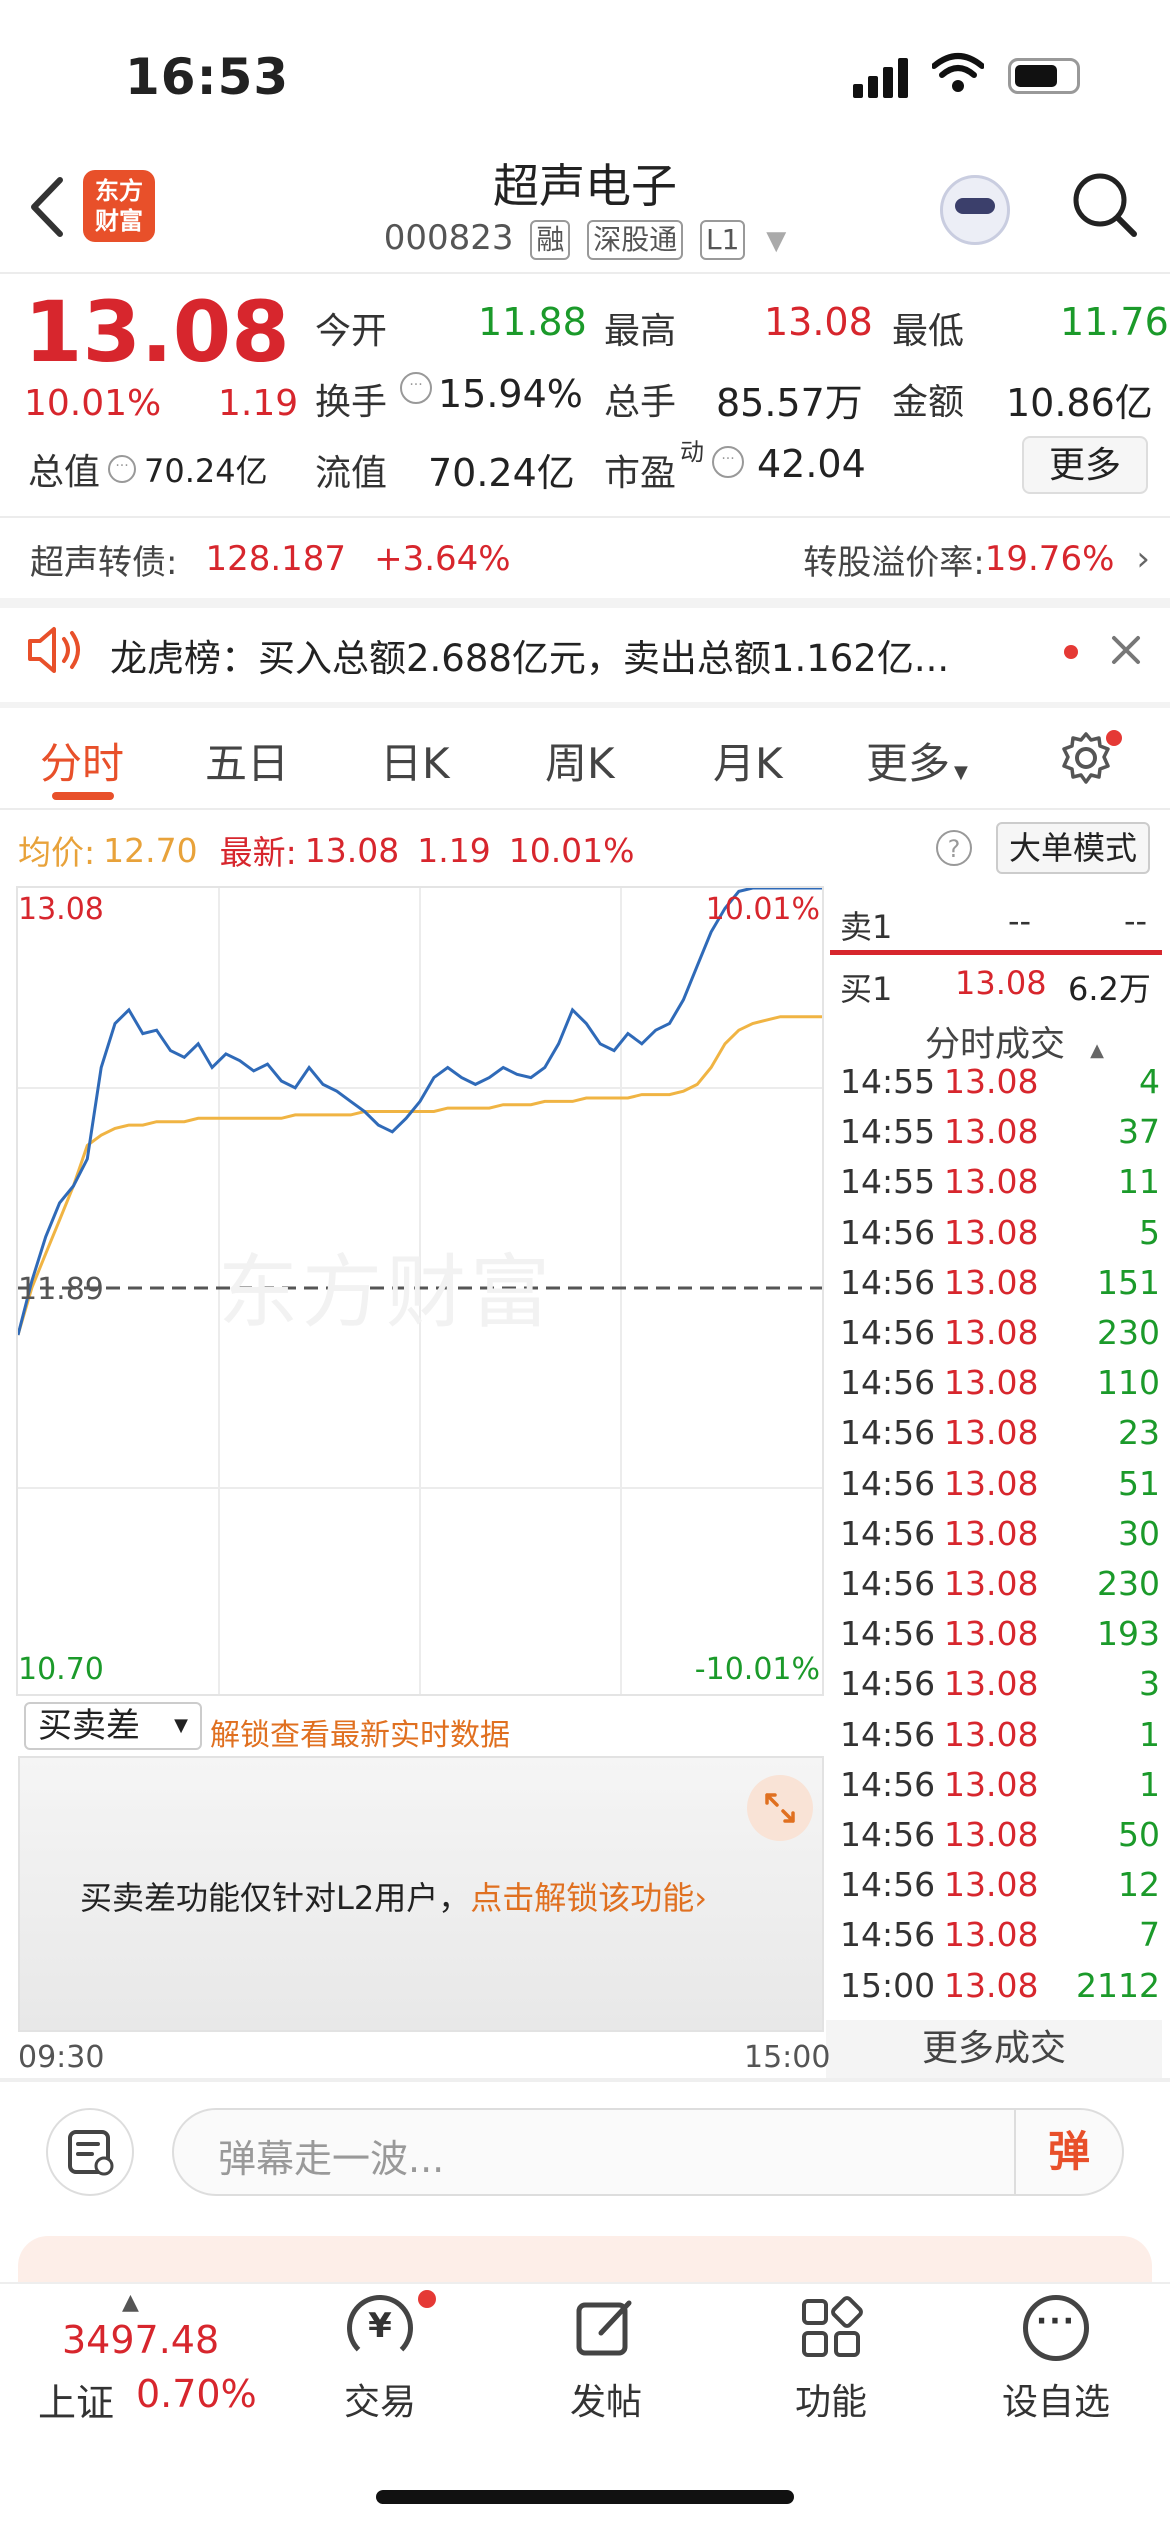 The width and height of the screenshot is (1170, 2534). Describe the element at coordinates (1139, 1182) in the screenshot. I see `trade-volume: 11` at that location.